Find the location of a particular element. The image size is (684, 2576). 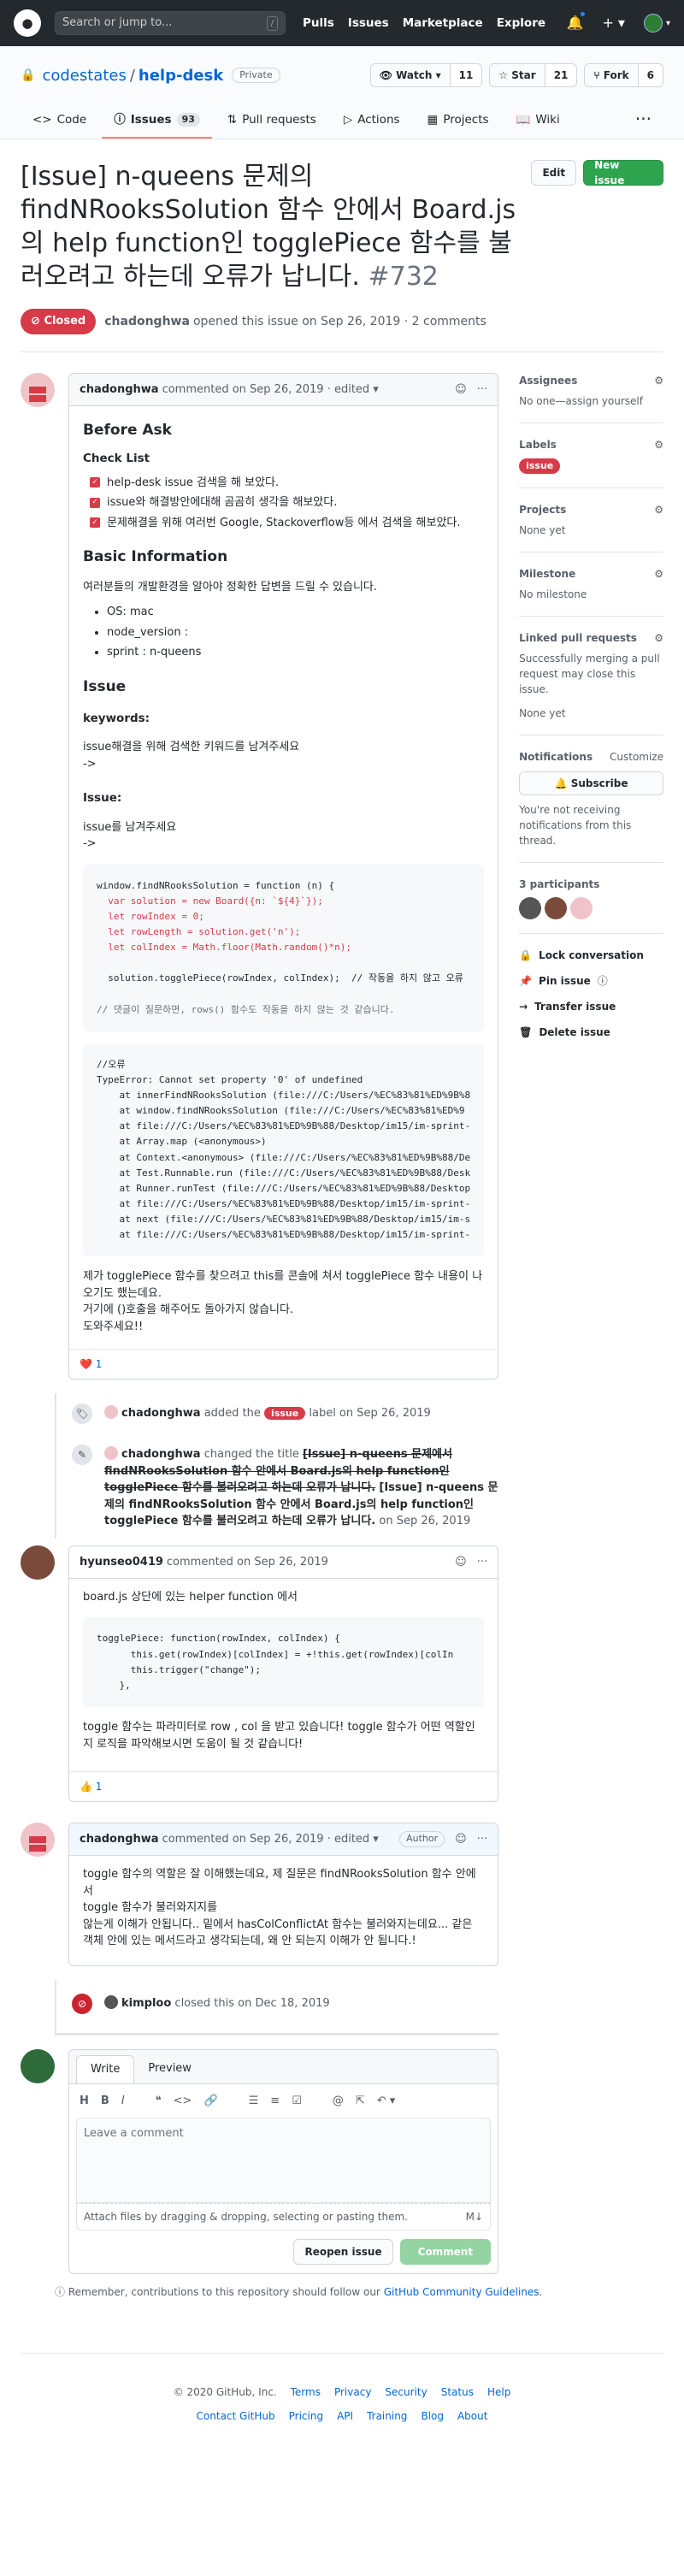

tab-actions: ▷ Actions is located at coordinates (372, 121).